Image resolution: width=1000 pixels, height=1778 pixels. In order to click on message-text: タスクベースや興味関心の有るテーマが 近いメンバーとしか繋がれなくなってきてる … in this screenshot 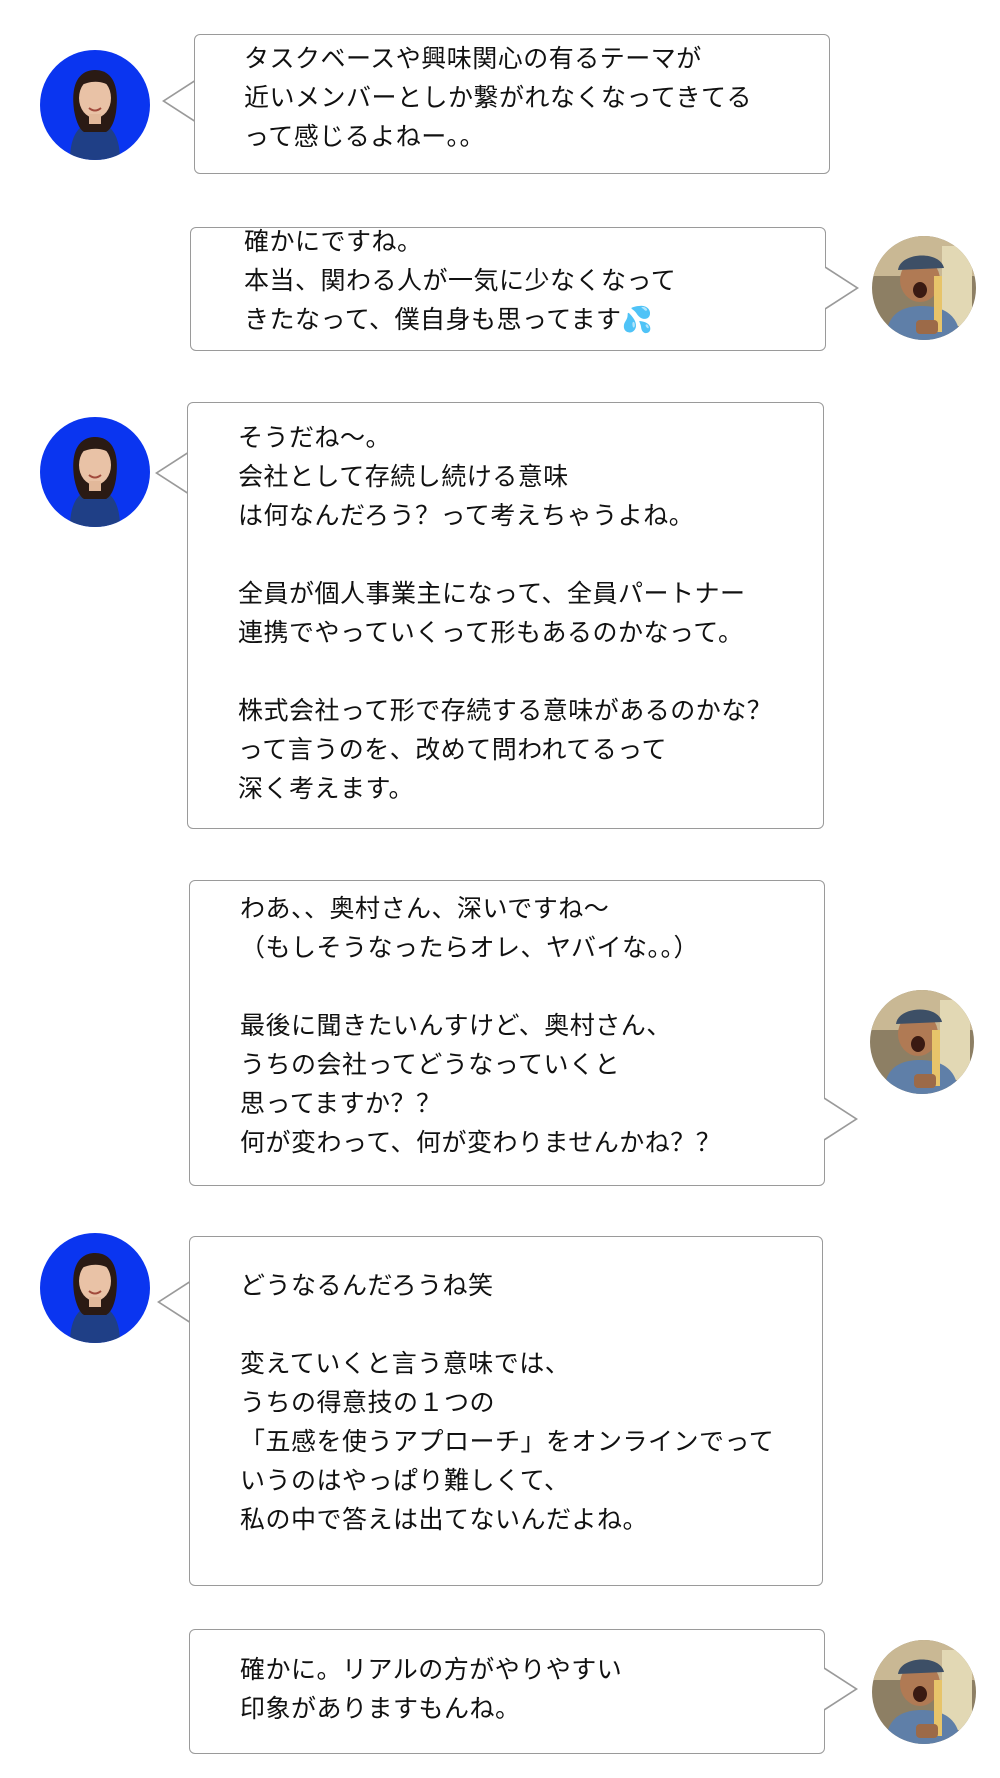, I will do `click(498, 97)`.